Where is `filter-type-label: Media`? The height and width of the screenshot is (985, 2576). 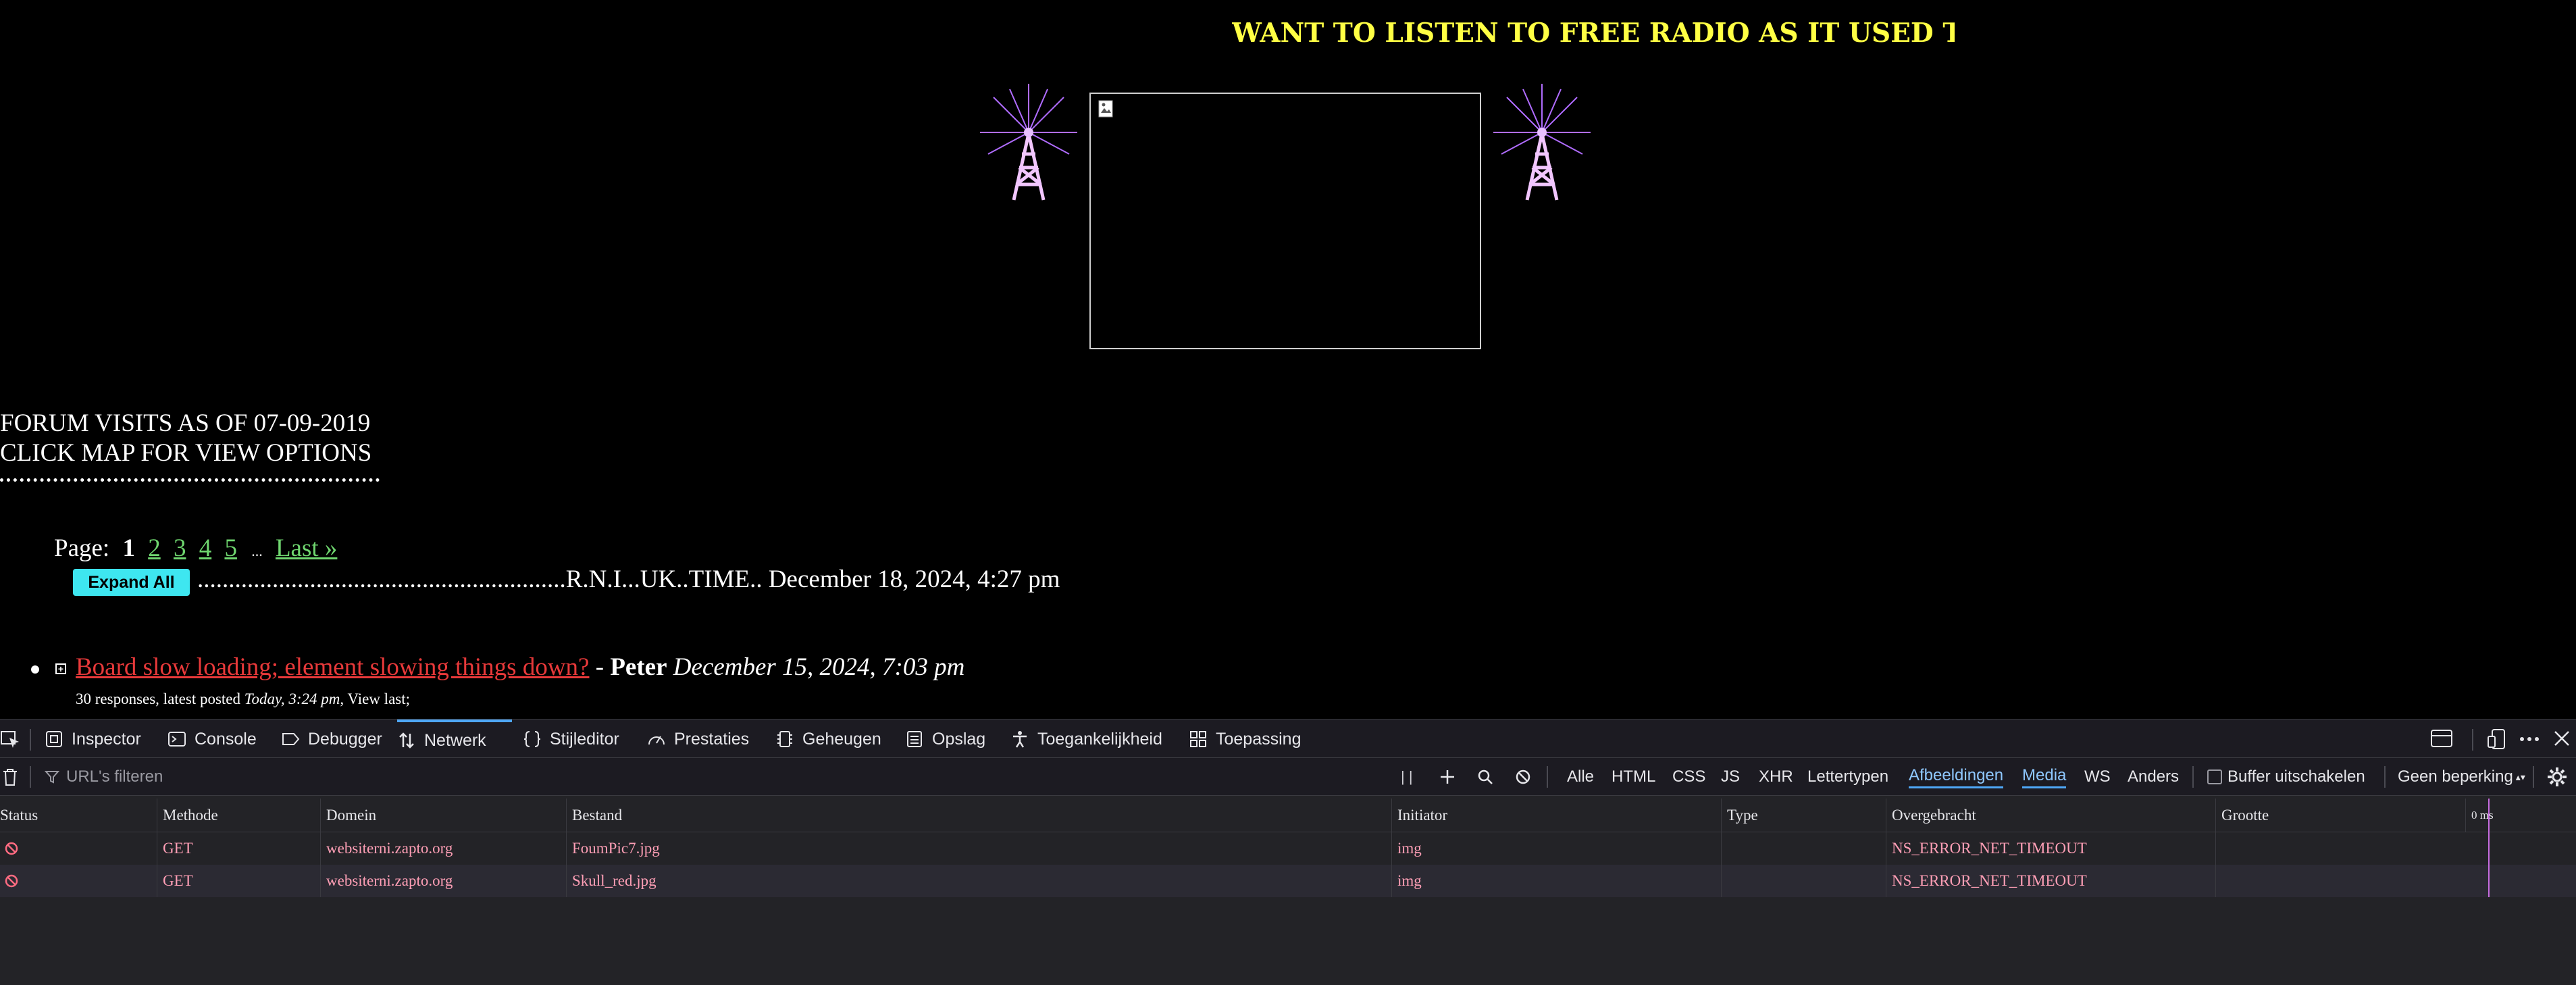
filter-type-label: Media is located at coordinates (2044, 777).